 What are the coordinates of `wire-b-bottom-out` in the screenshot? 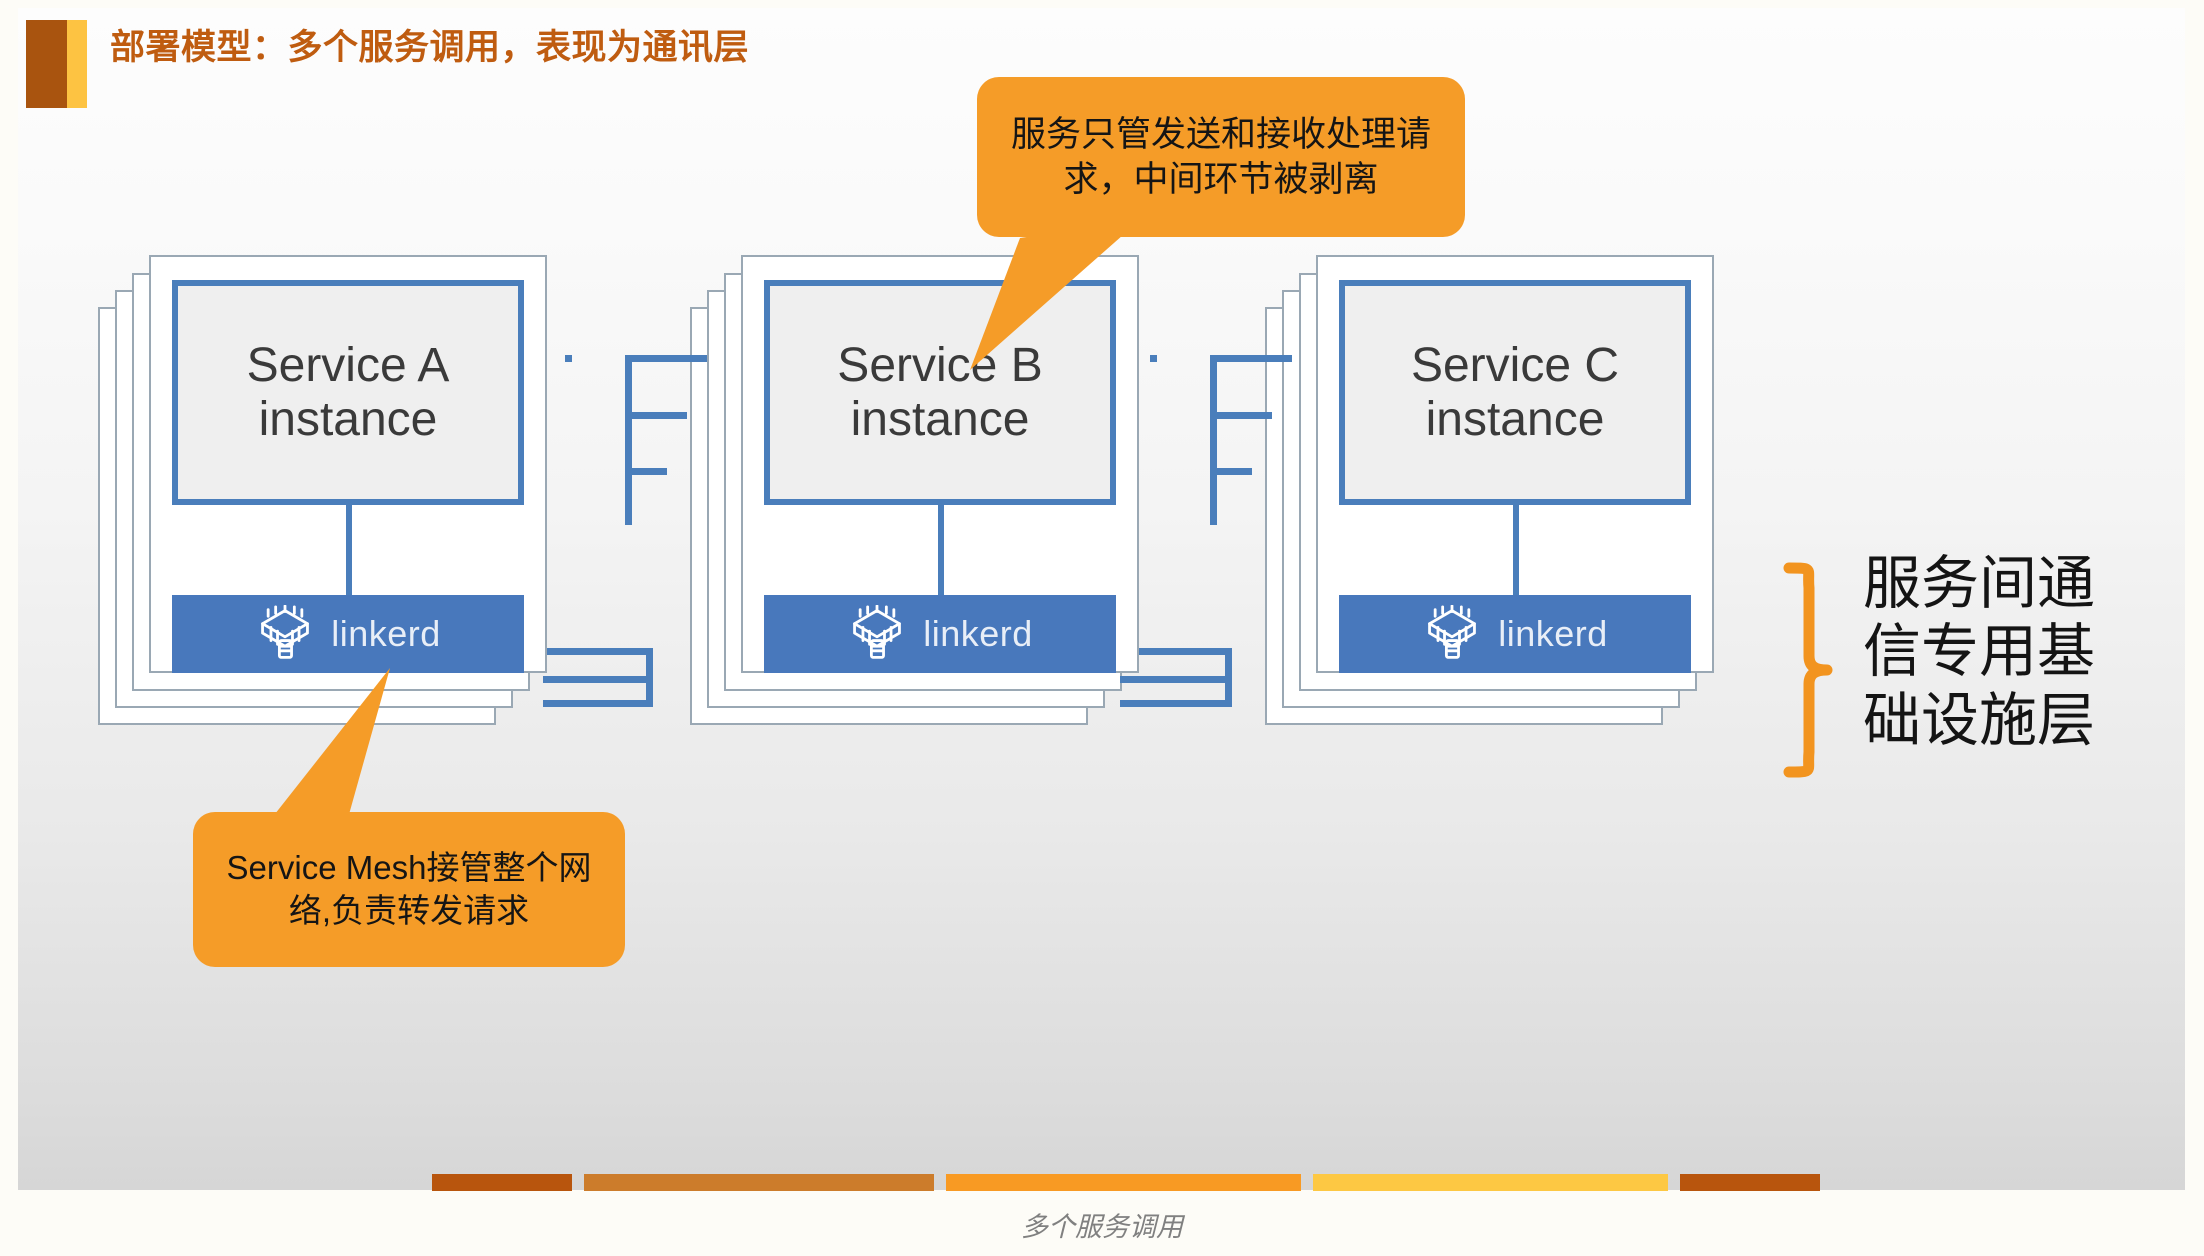 It's located at (1231, 471).